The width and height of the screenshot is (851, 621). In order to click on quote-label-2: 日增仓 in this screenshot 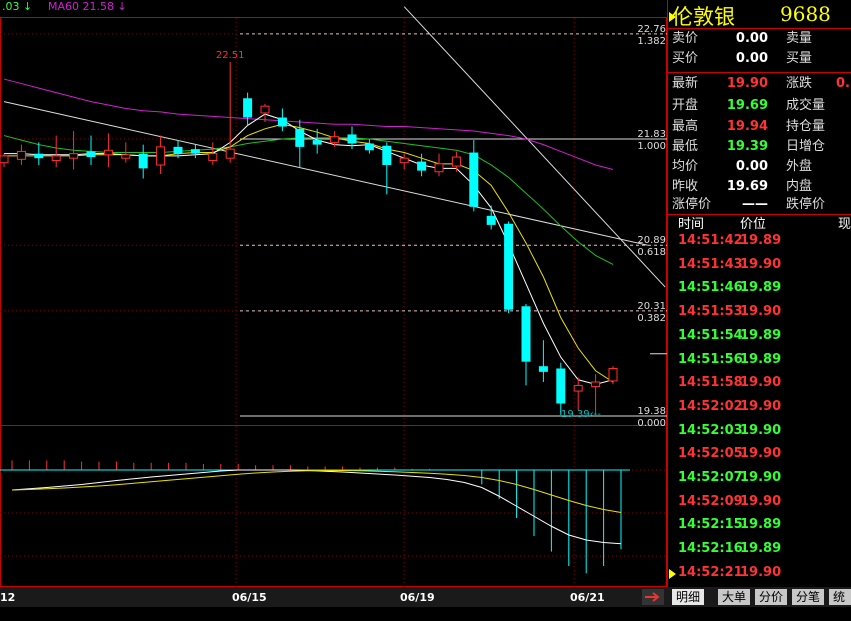, I will do `click(806, 146)`.